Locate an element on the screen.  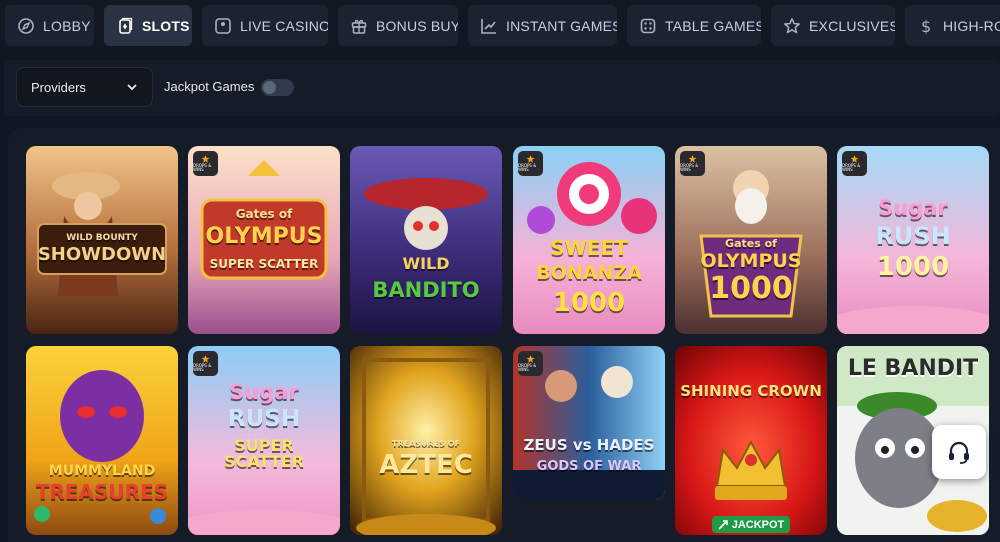
nav-slots: SLOTS is located at coordinates (148, 25).